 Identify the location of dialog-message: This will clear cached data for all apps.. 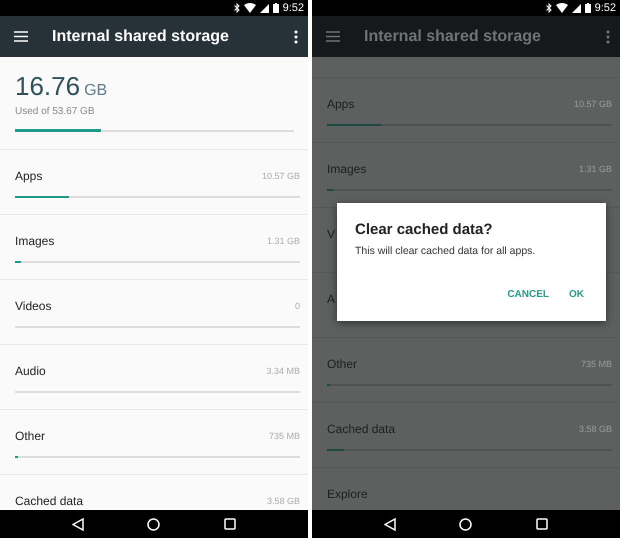
(445, 251).